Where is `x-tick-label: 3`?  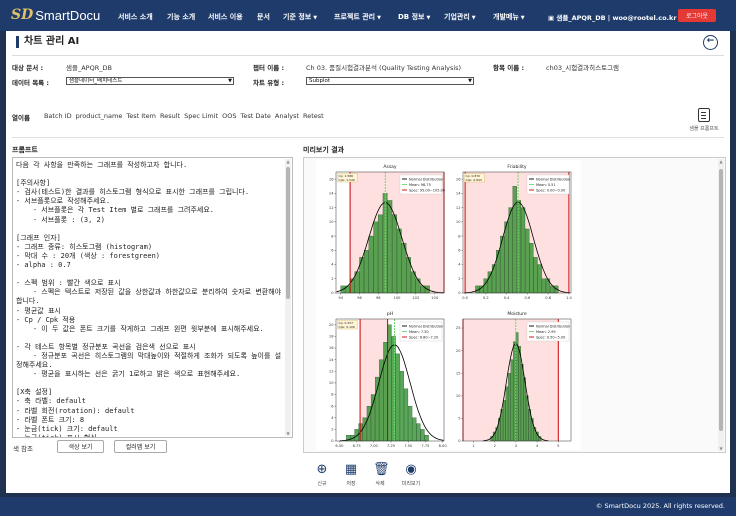
x-tick-label: 3 is located at coordinates (516, 446).